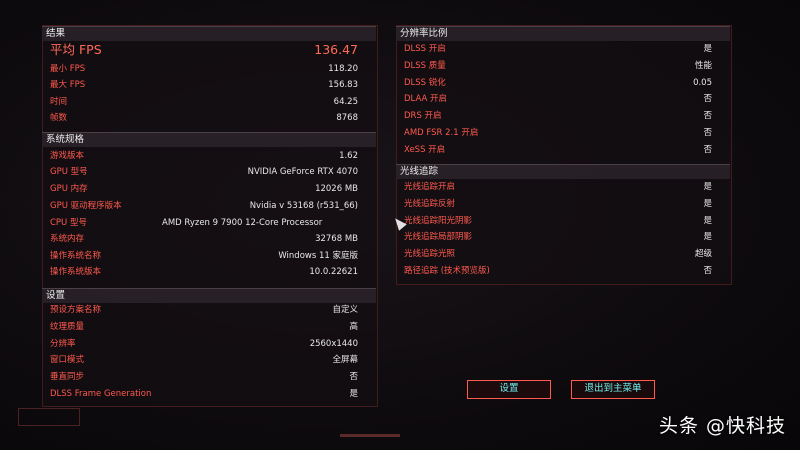 The image size is (800, 450). I want to click on corner-decoration, so click(49, 417).